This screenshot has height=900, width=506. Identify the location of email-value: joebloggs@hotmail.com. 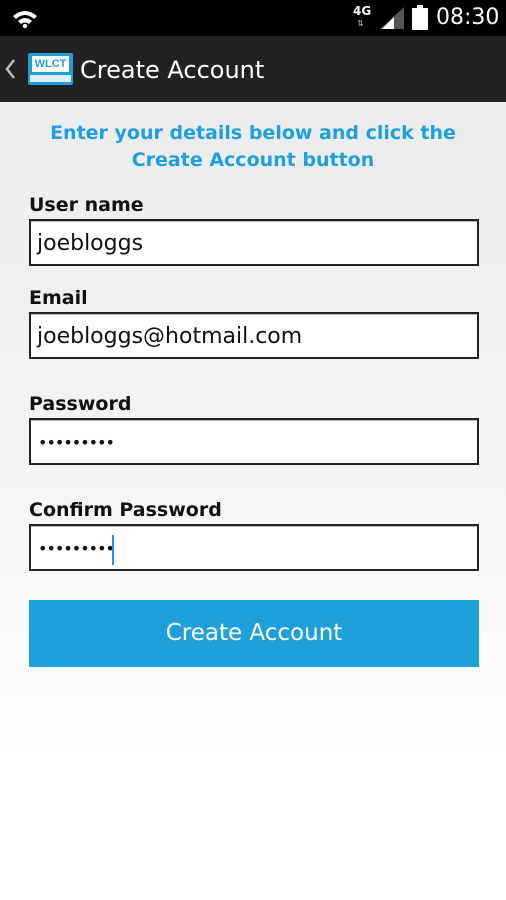
(170, 336).